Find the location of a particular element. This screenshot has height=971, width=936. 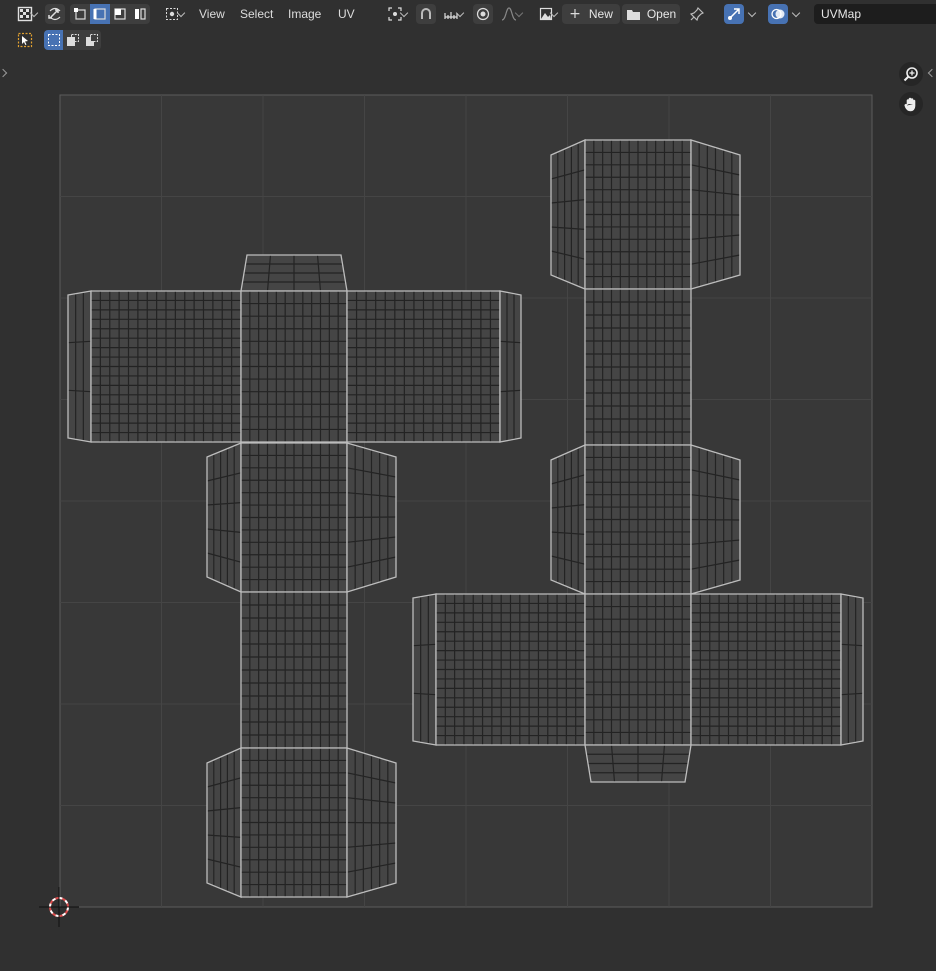

menu-select: Select is located at coordinates (256, 14).